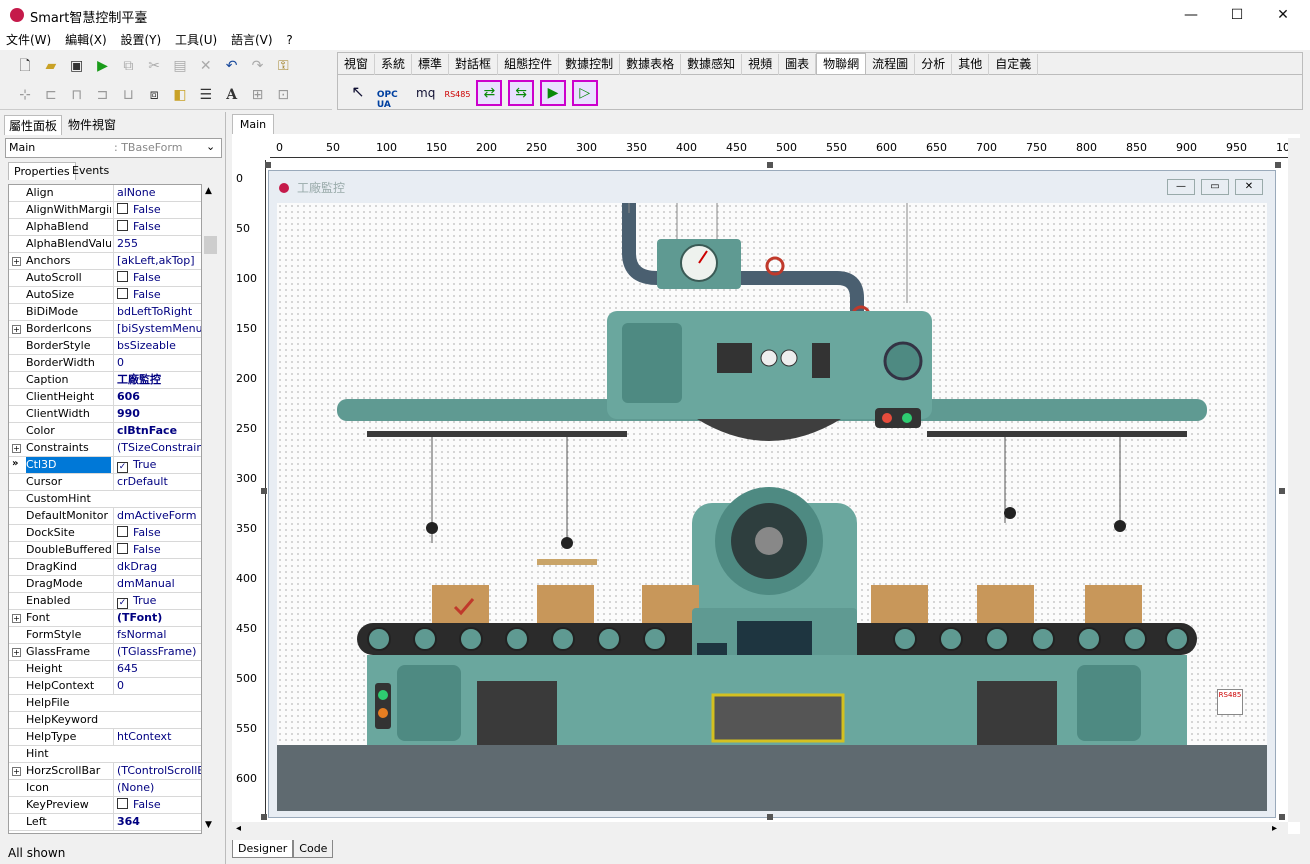  What do you see at coordinates (552, 92) in the screenshot?
I see `iot-play-icon: ▶` at bounding box center [552, 92].